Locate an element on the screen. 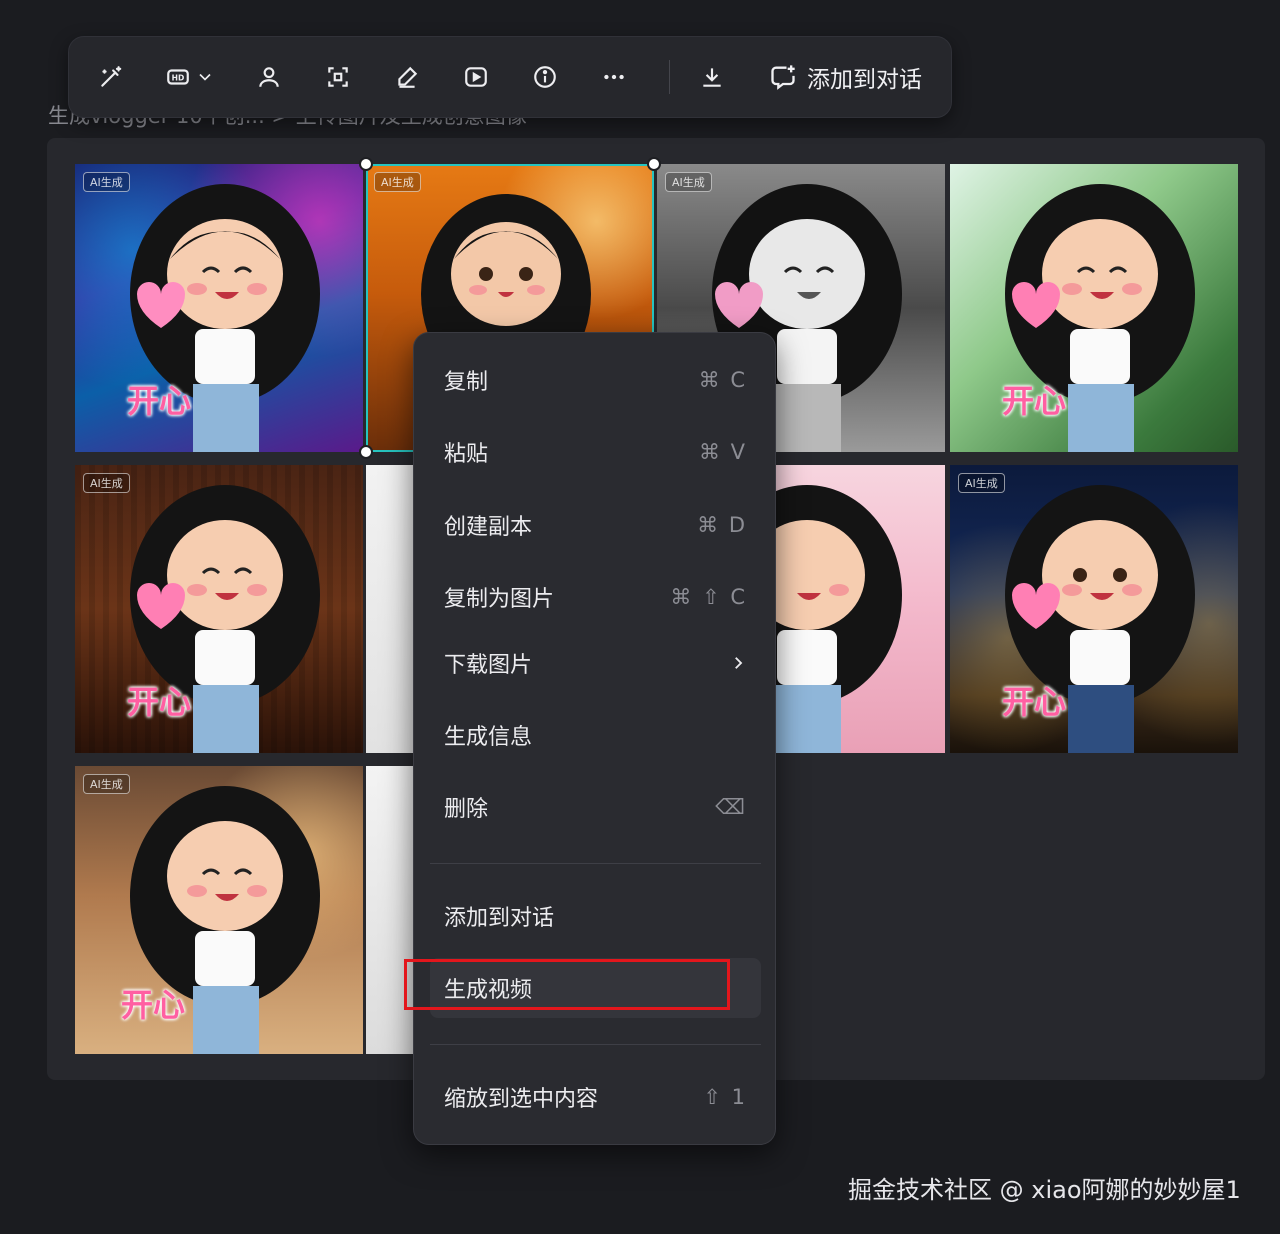  shortcut-hint: ⌘ V is located at coordinates (722, 452).